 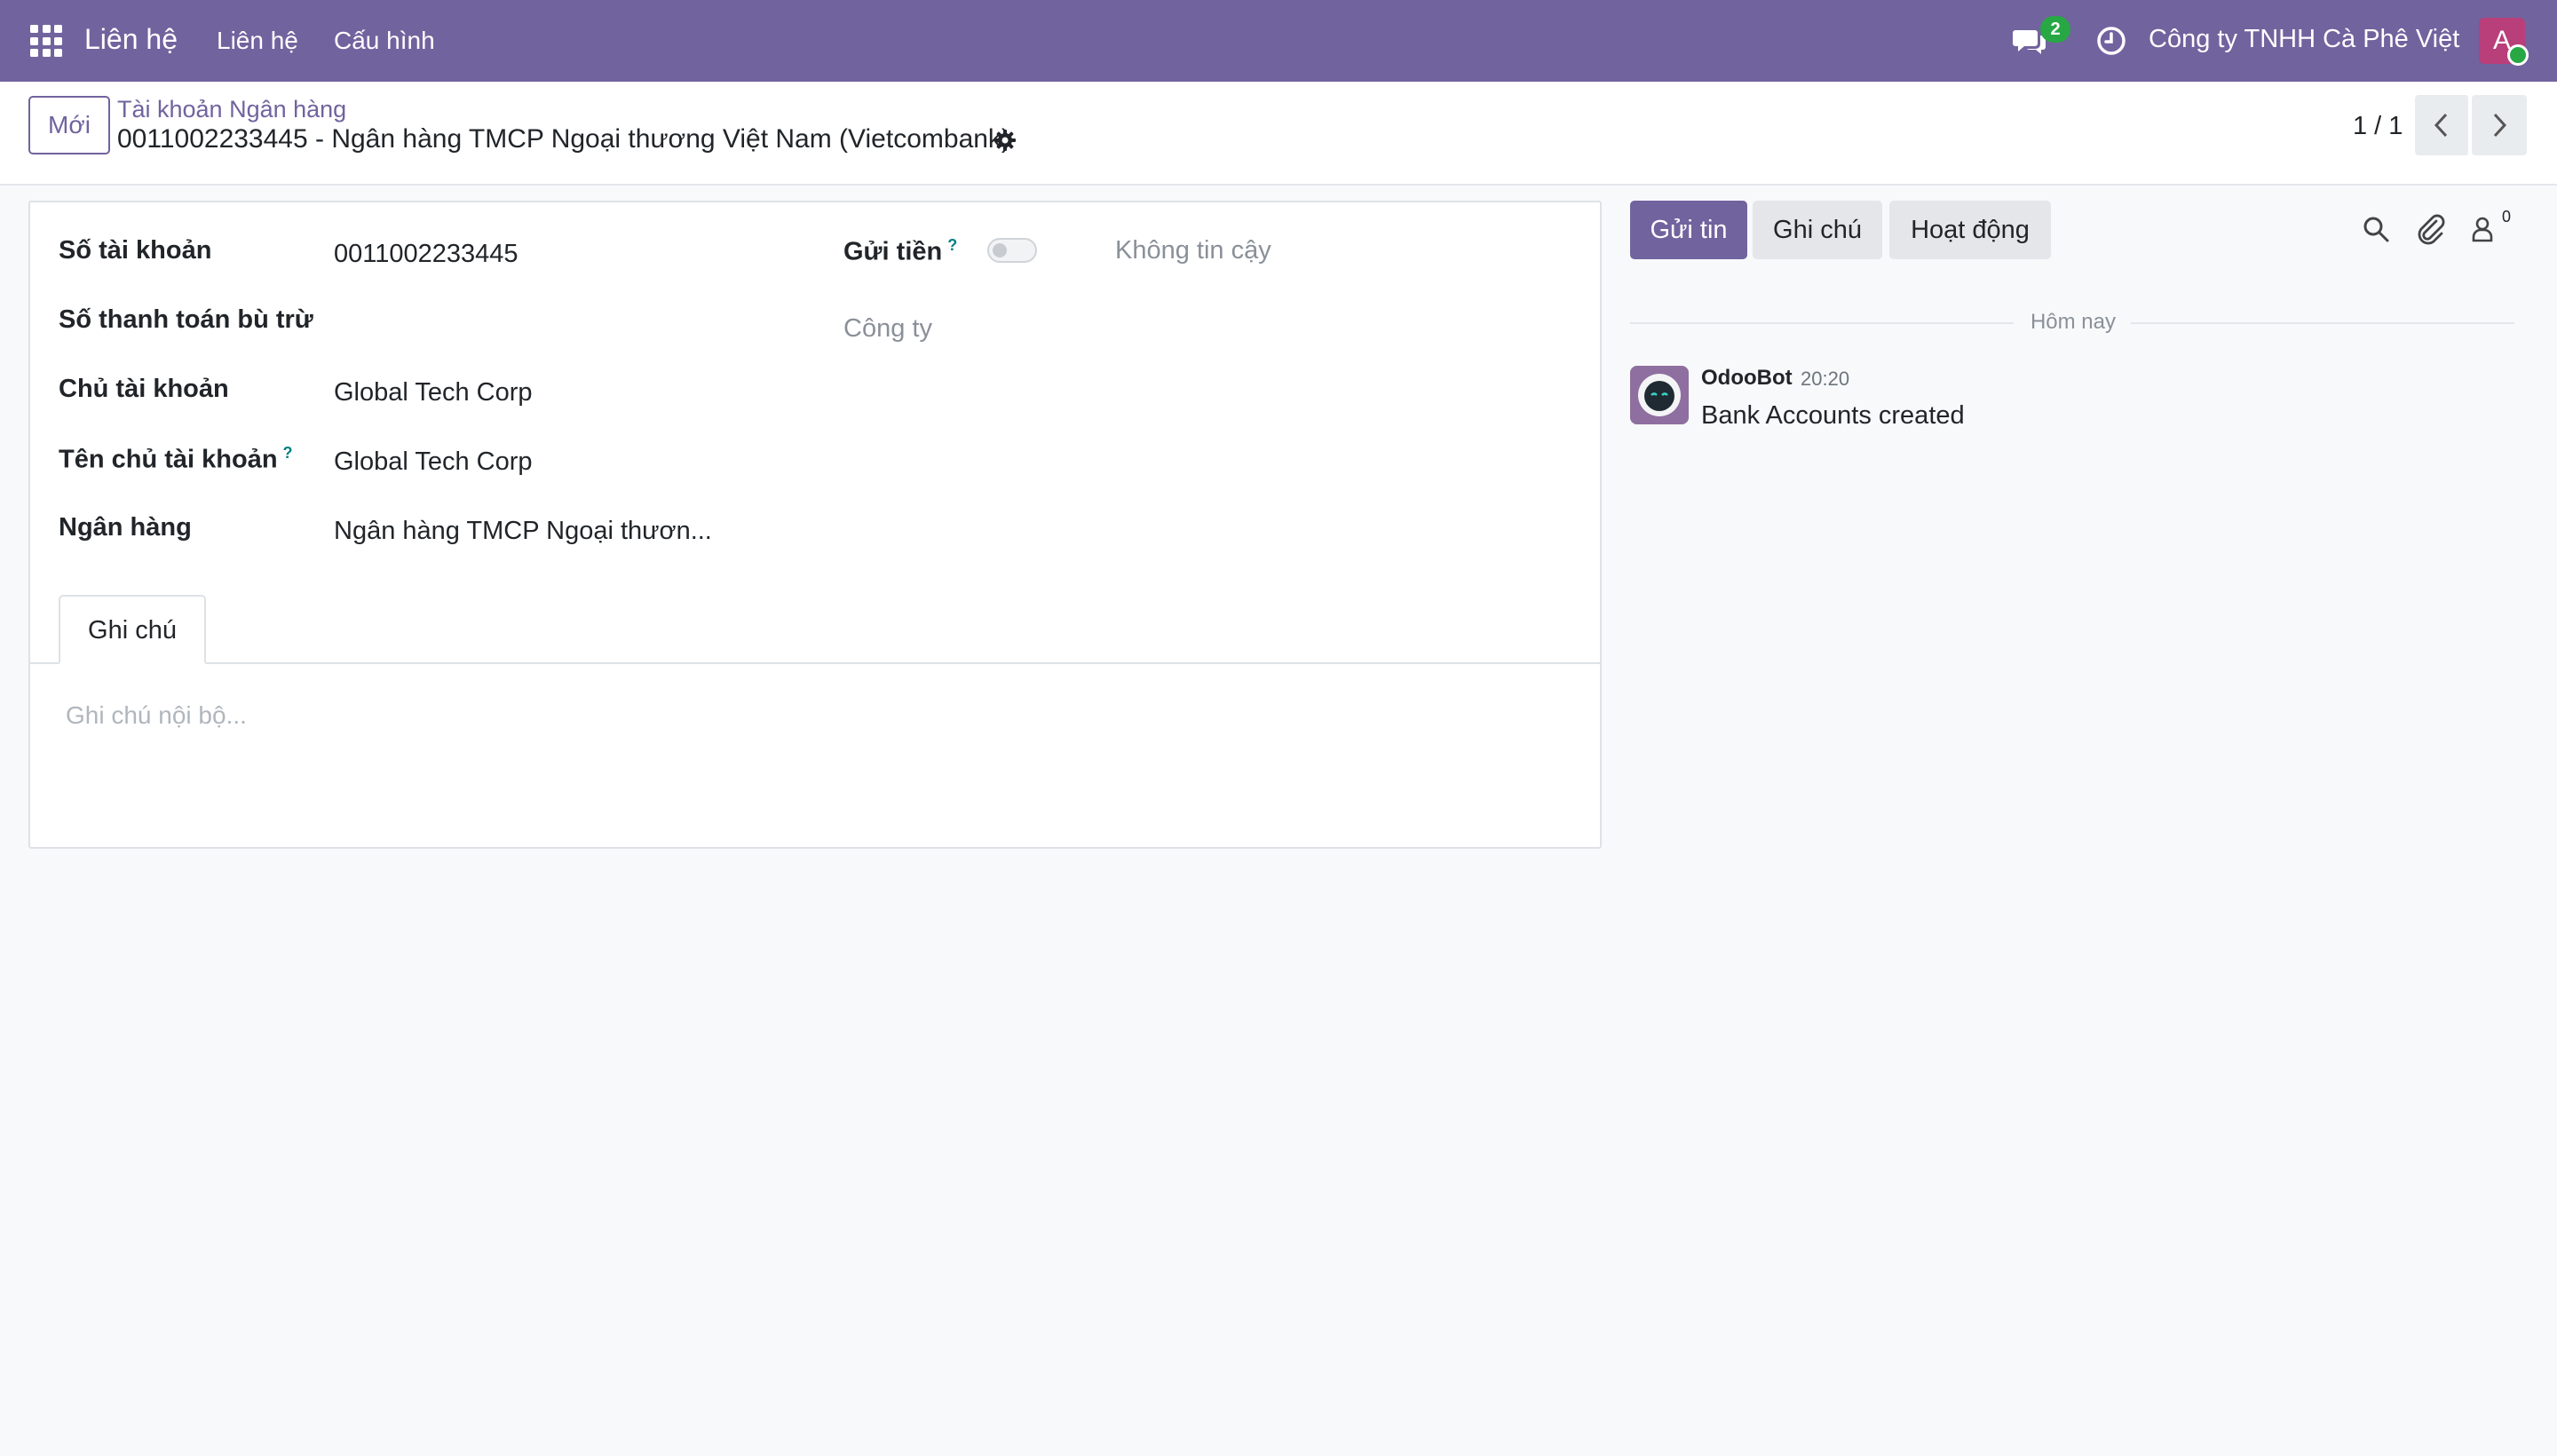 I want to click on company-field: Công ty, so click(x=887, y=329).